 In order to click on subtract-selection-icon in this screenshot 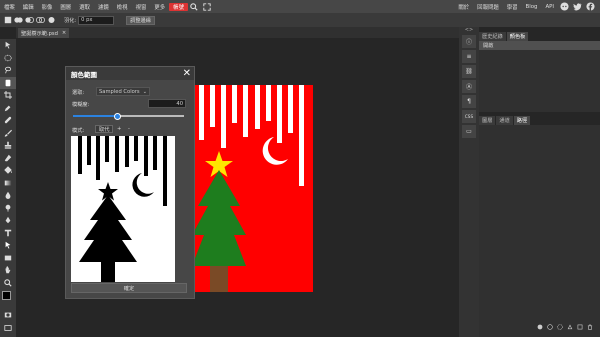, I will do `click(29, 20)`.